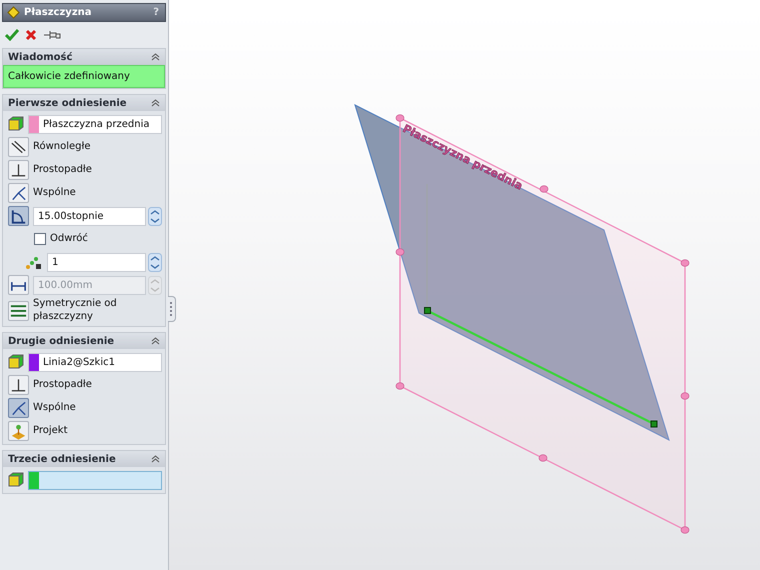  What do you see at coordinates (13, 12) in the screenshot?
I see `plane-icon` at bounding box center [13, 12].